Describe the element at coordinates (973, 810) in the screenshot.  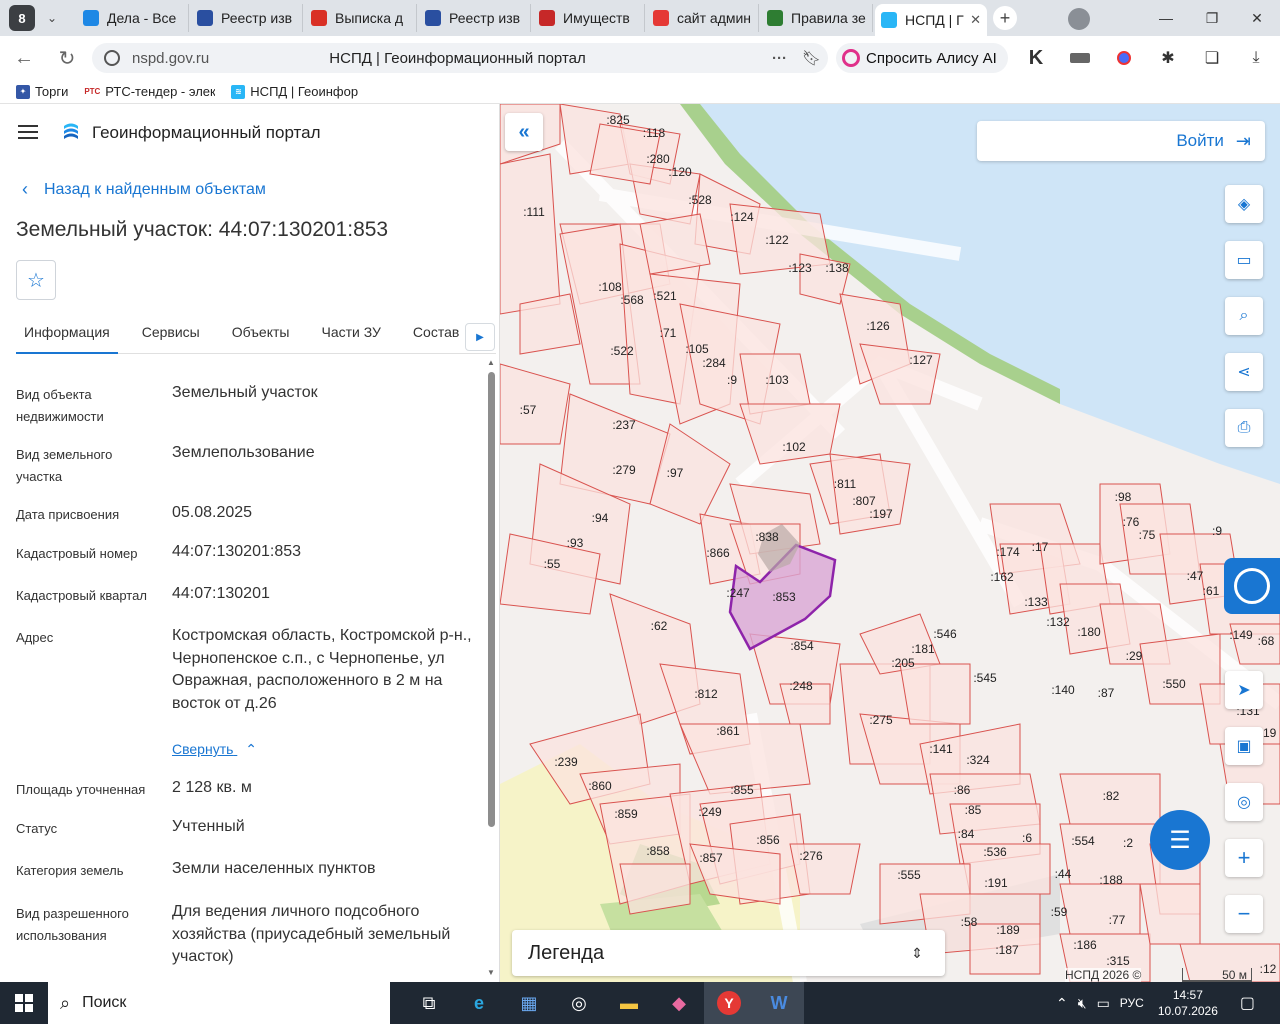
I see `parcel-label: :85` at that location.